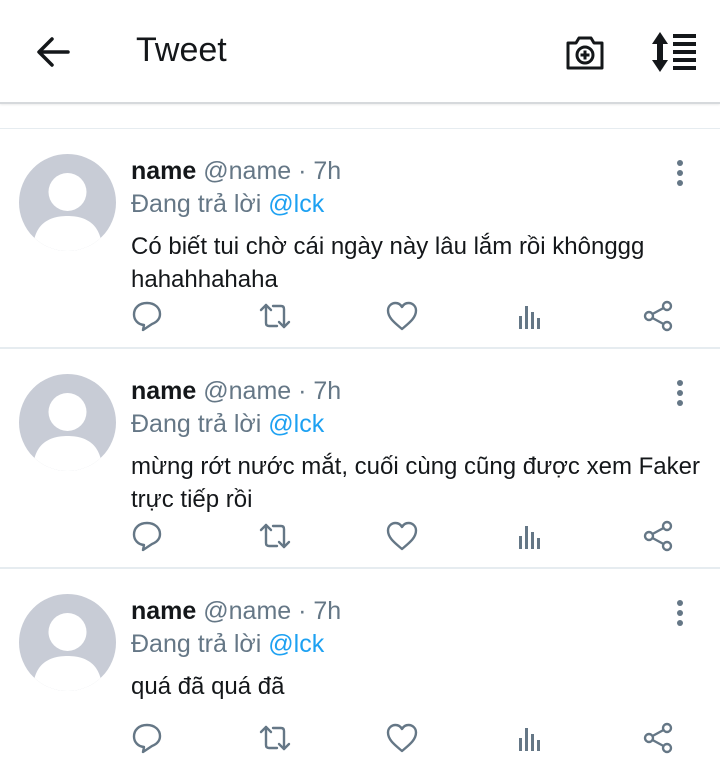 This screenshot has height=769, width=720. I want to click on arrow-left-icon, so click(53, 52).